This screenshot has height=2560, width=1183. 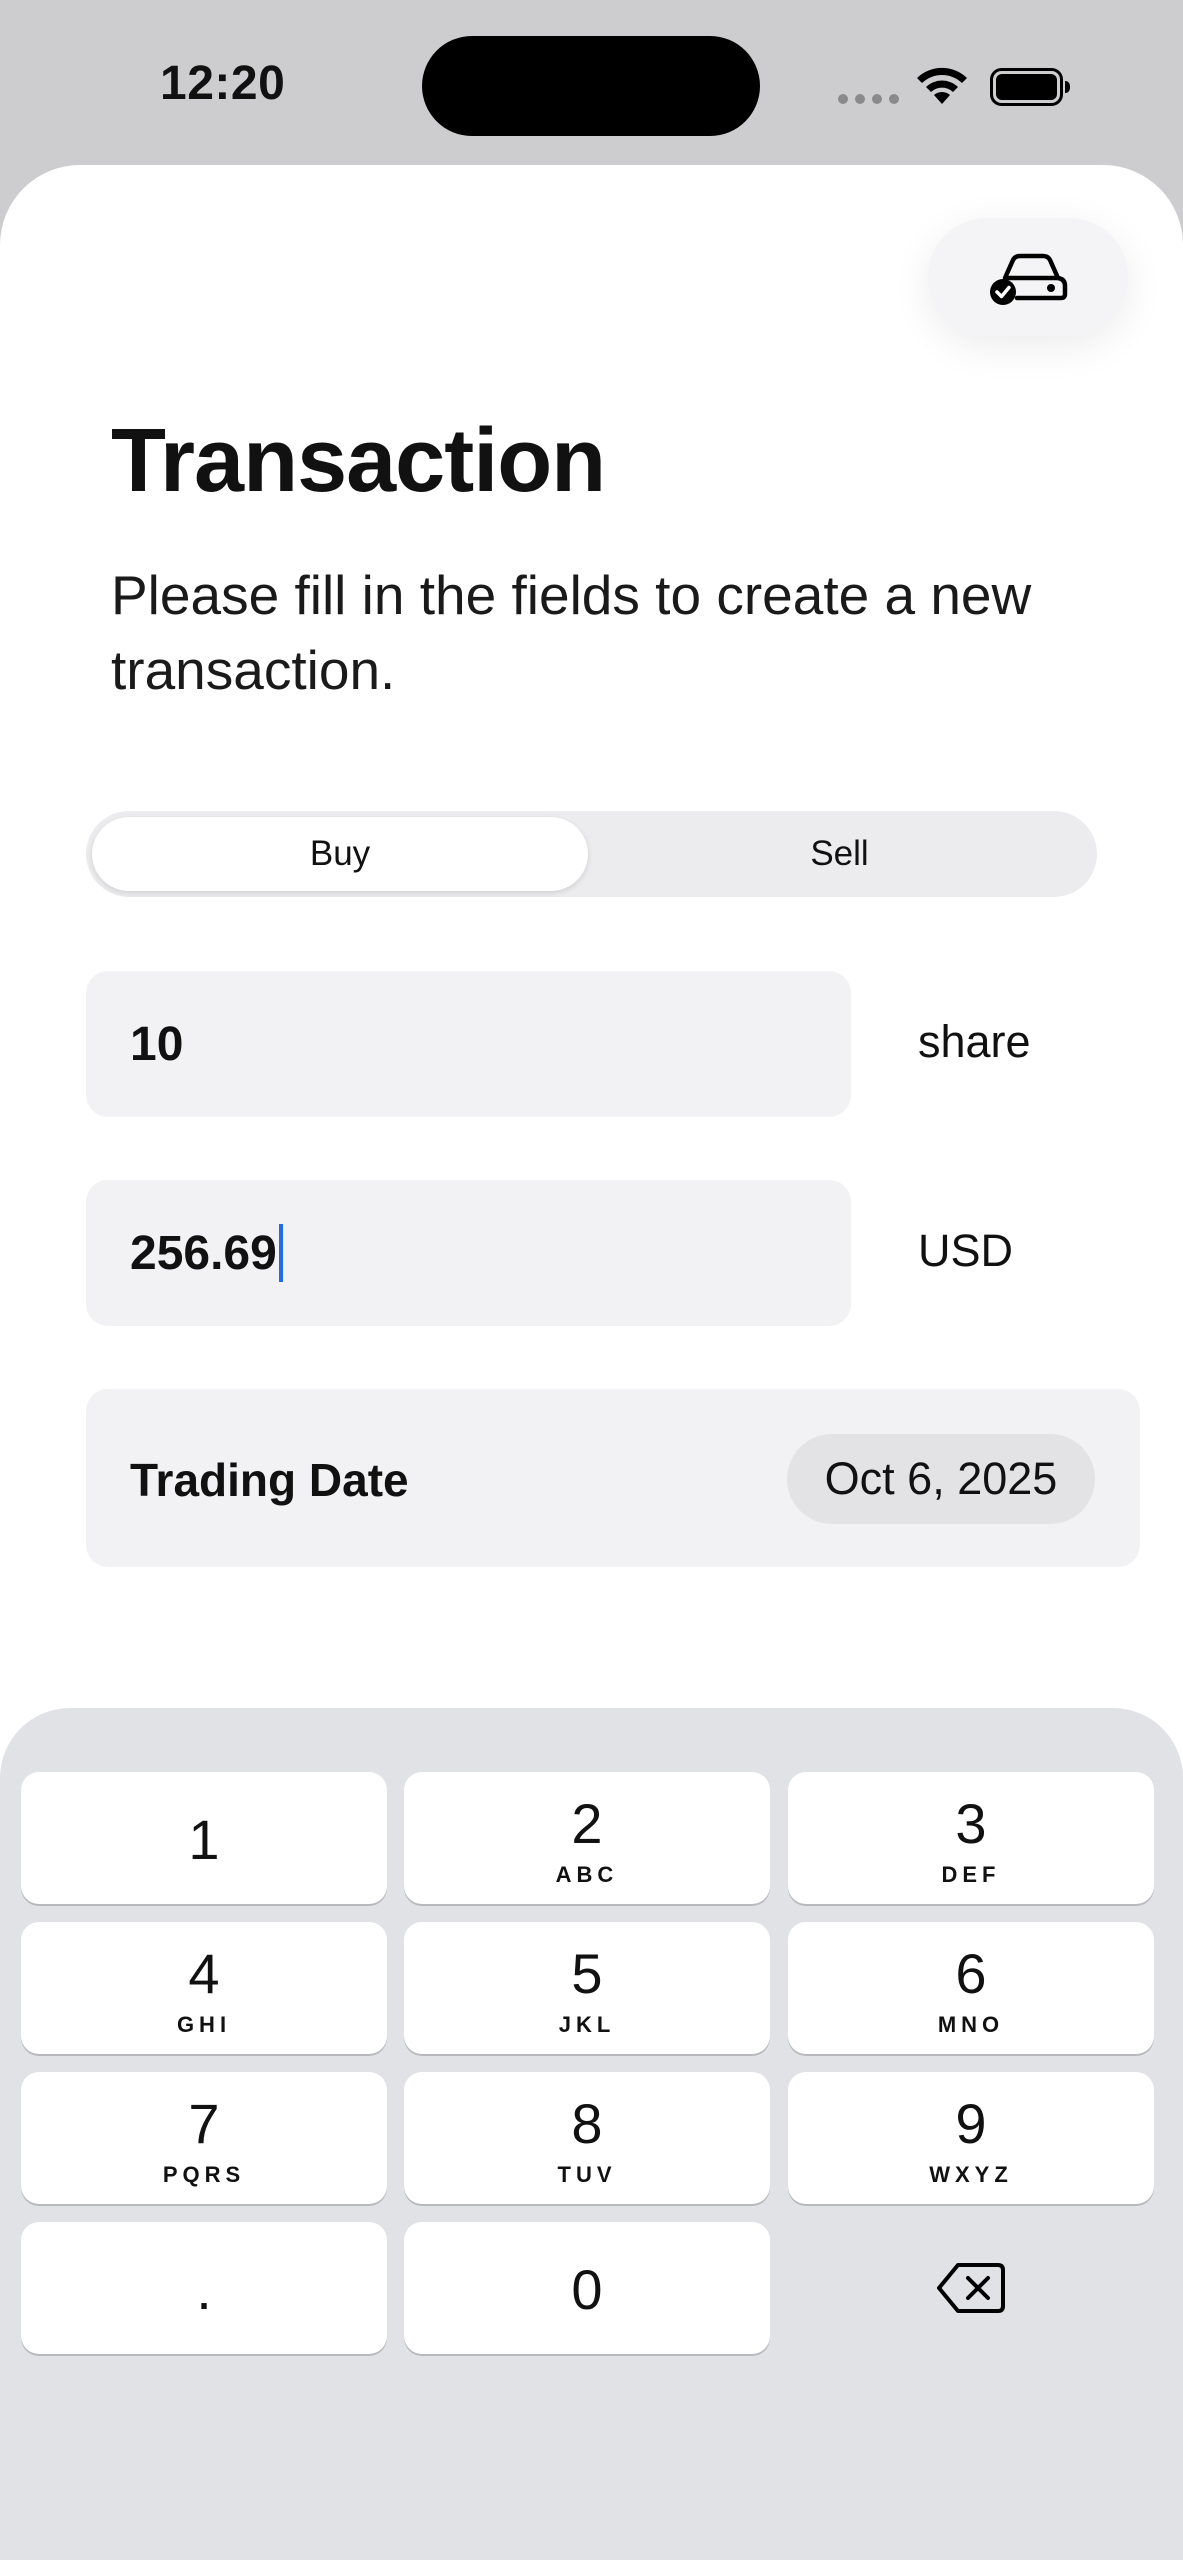 What do you see at coordinates (358, 461) in the screenshot?
I see `page-title: Transaction` at bounding box center [358, 461].